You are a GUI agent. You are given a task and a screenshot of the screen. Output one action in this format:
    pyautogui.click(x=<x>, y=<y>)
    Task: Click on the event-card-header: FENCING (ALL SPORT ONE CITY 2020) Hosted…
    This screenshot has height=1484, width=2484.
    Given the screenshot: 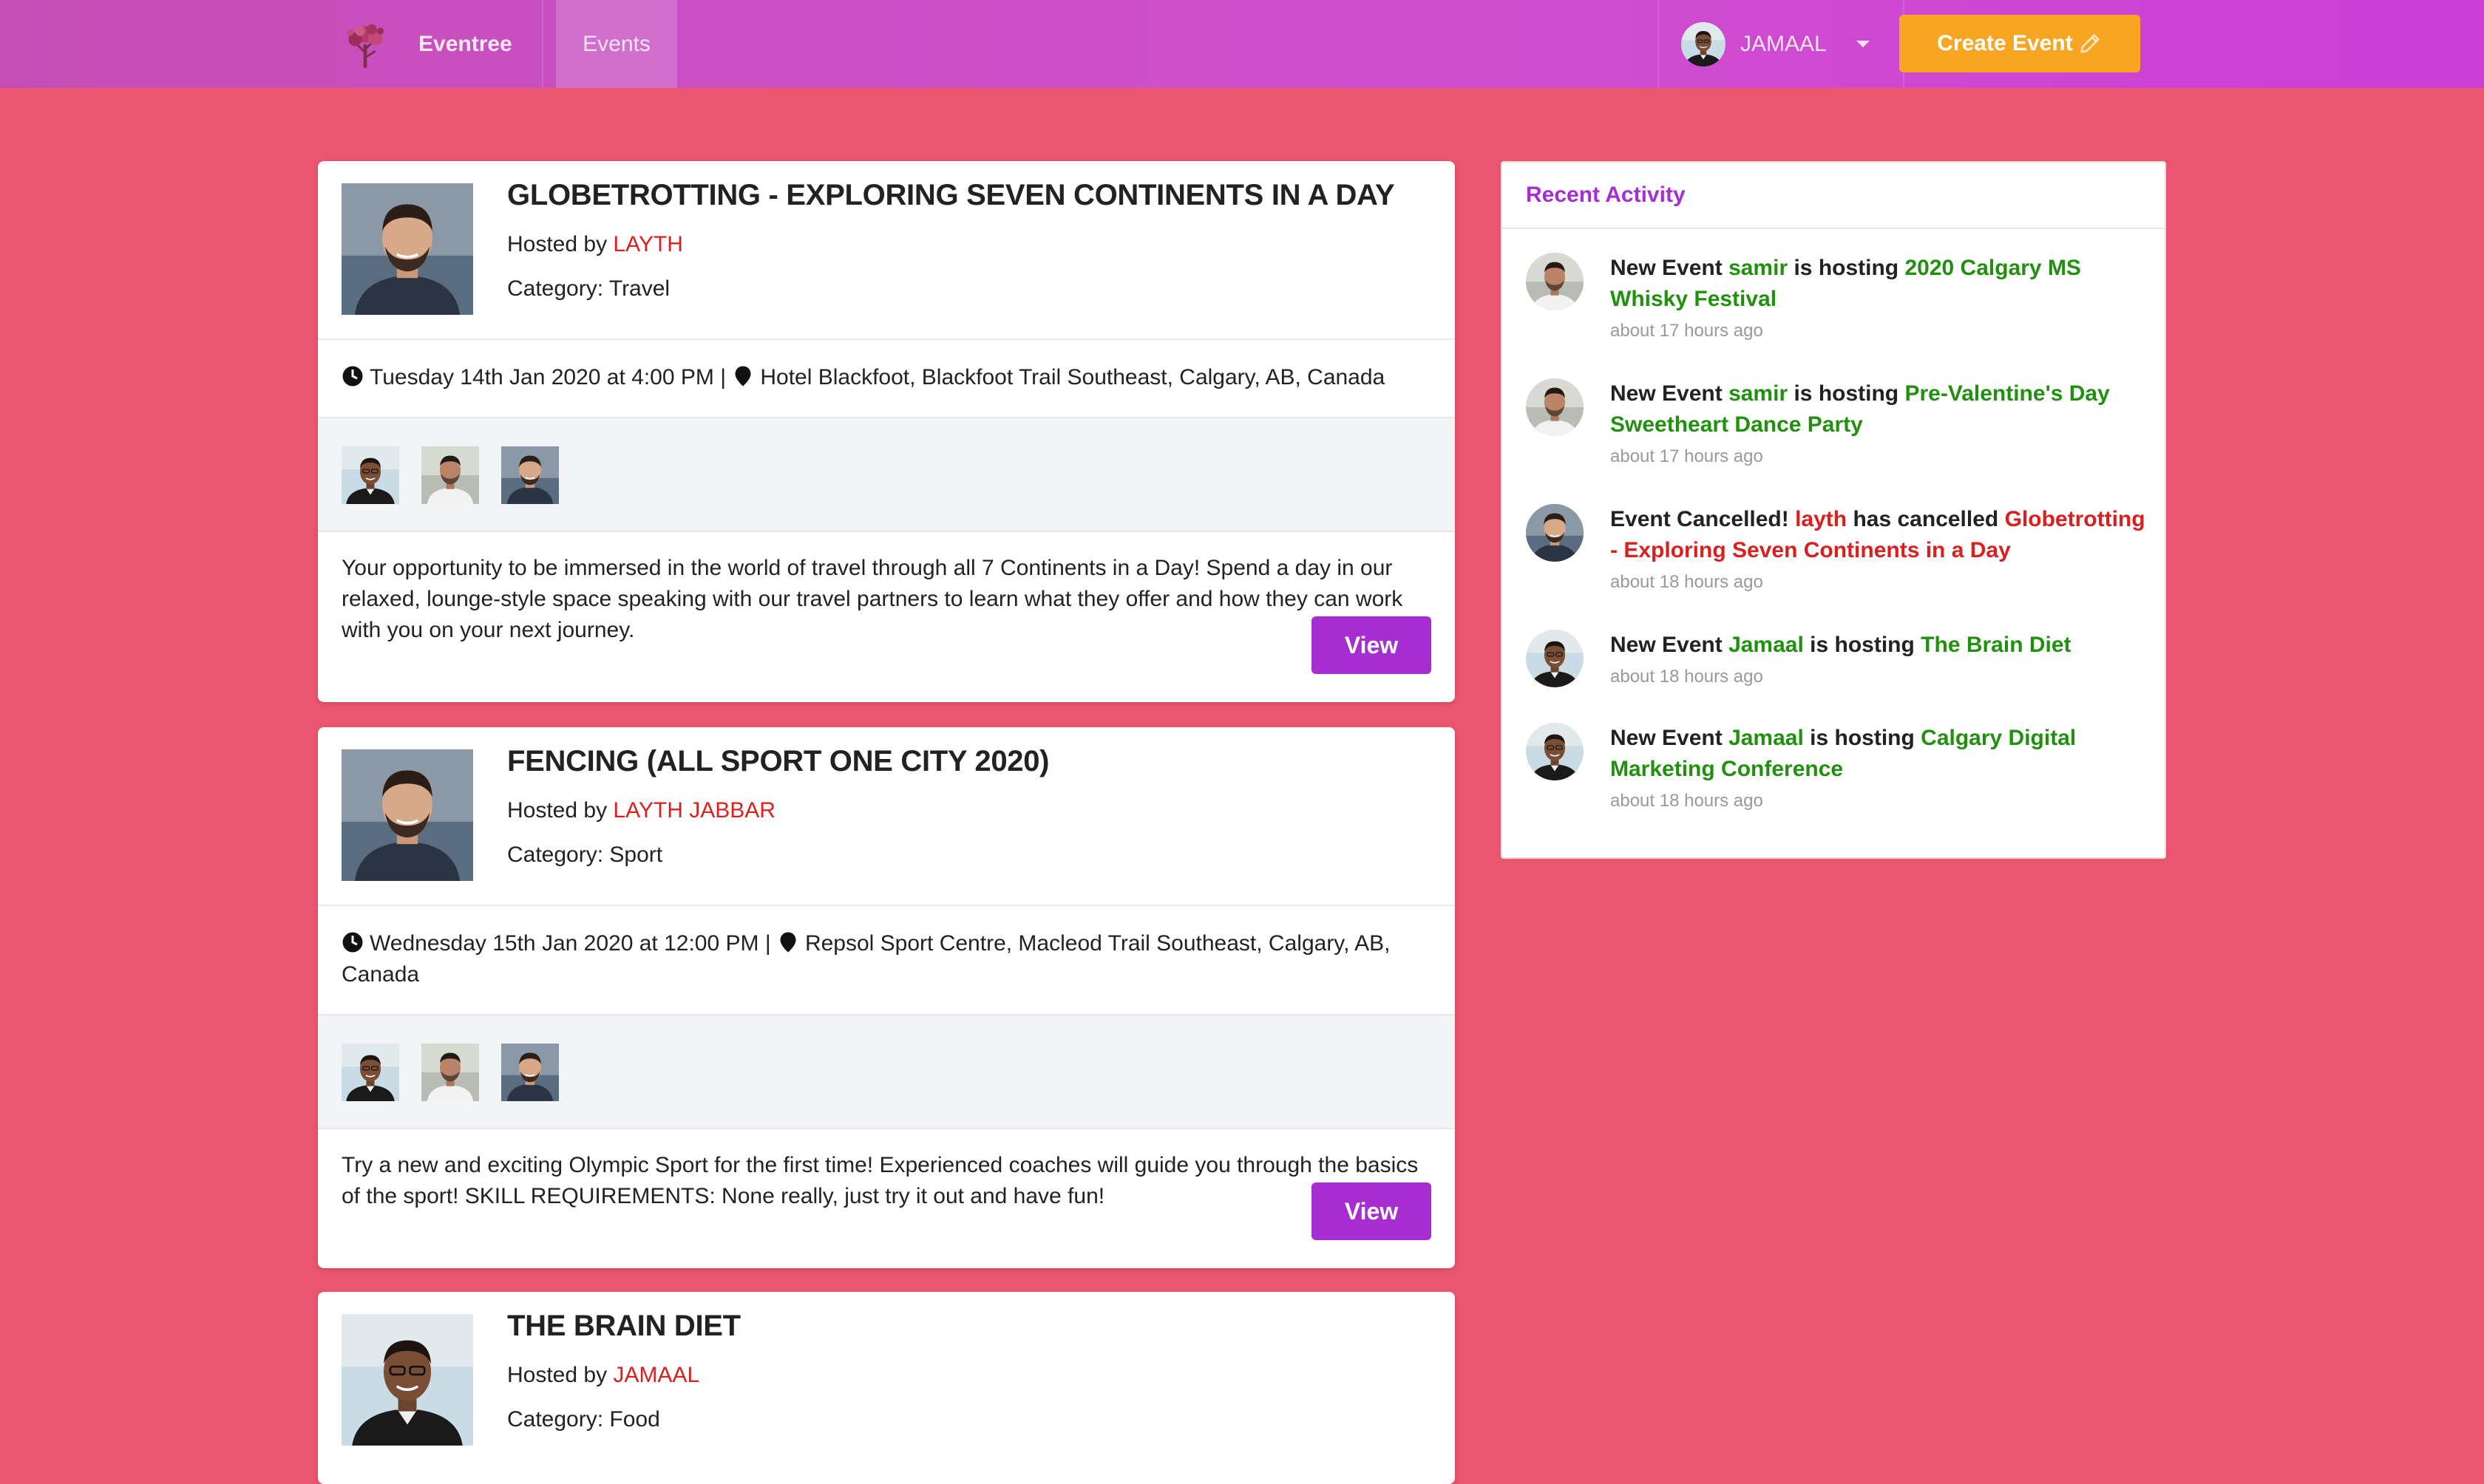 What is the action you would take?
    pyautogui.click(x=887, y=816)
    